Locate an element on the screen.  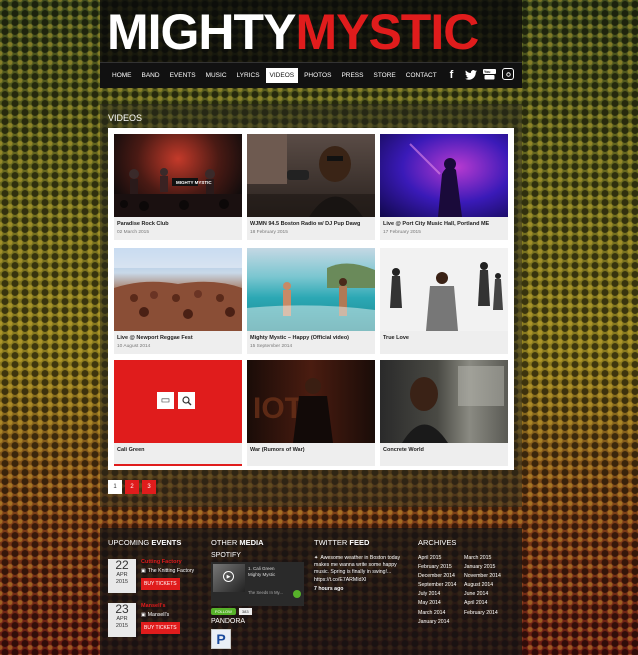
nav-item-contact: CONTACT is located at coordinates (421, 75).